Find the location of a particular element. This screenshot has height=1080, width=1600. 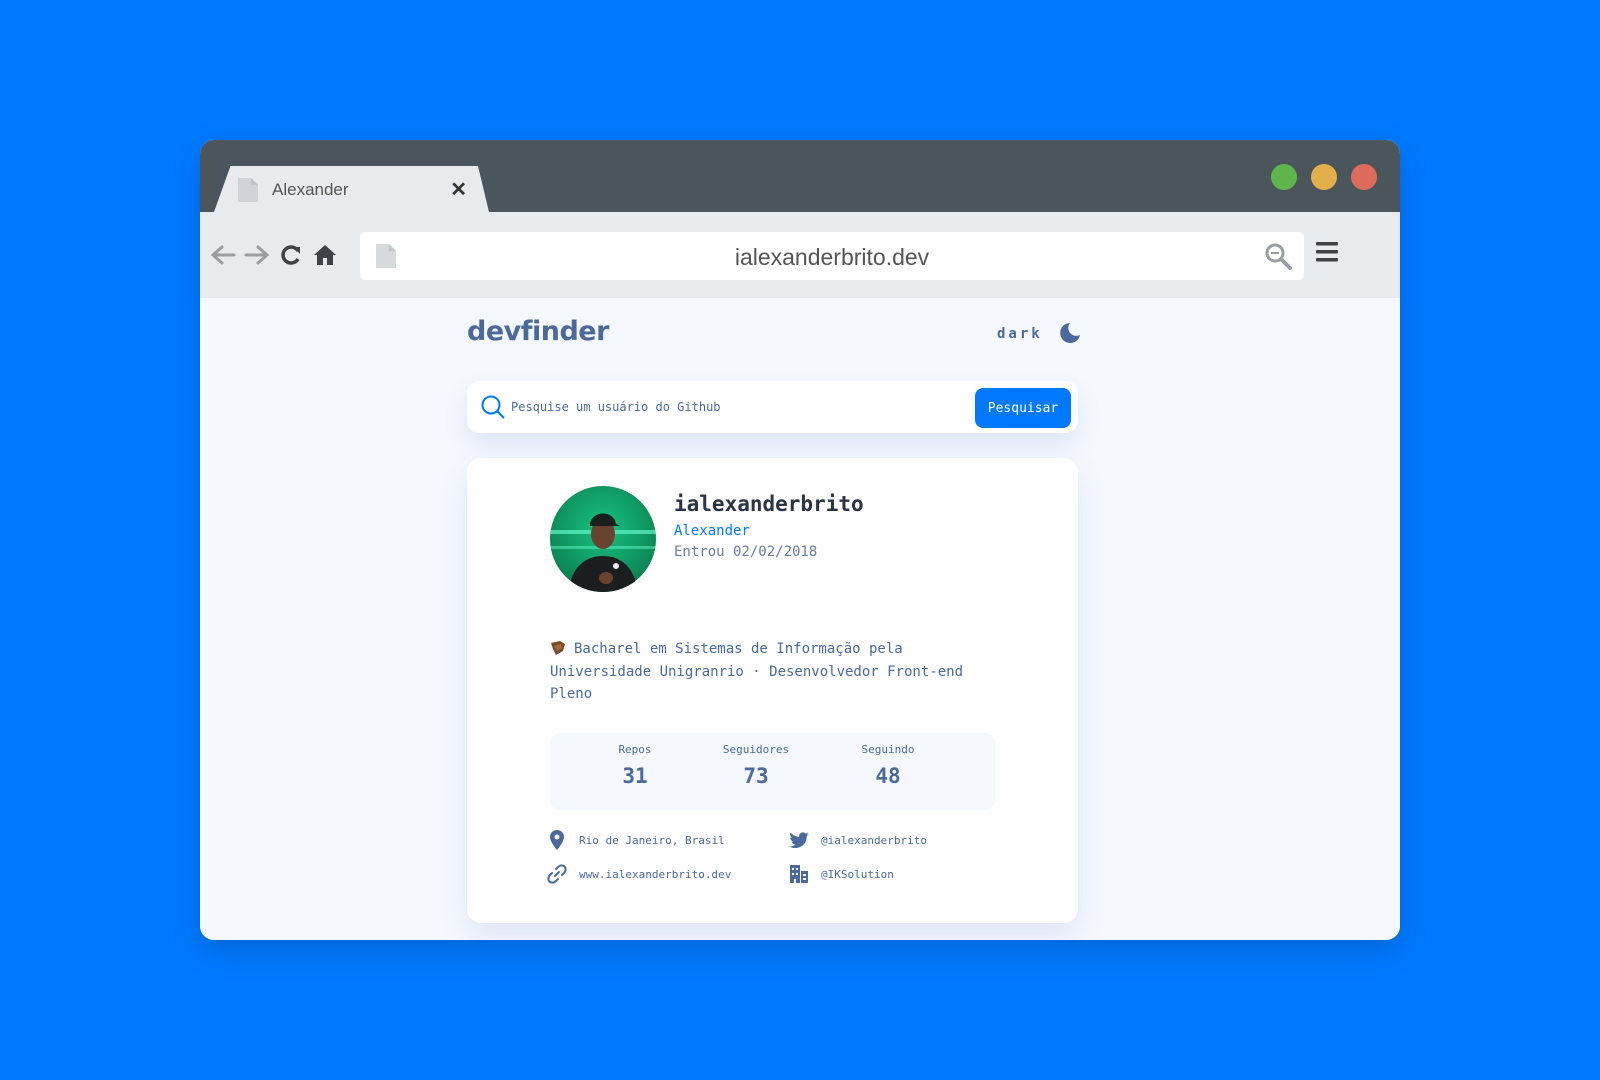

profile-company: @IKSolution is located at coordinates (841, 874).